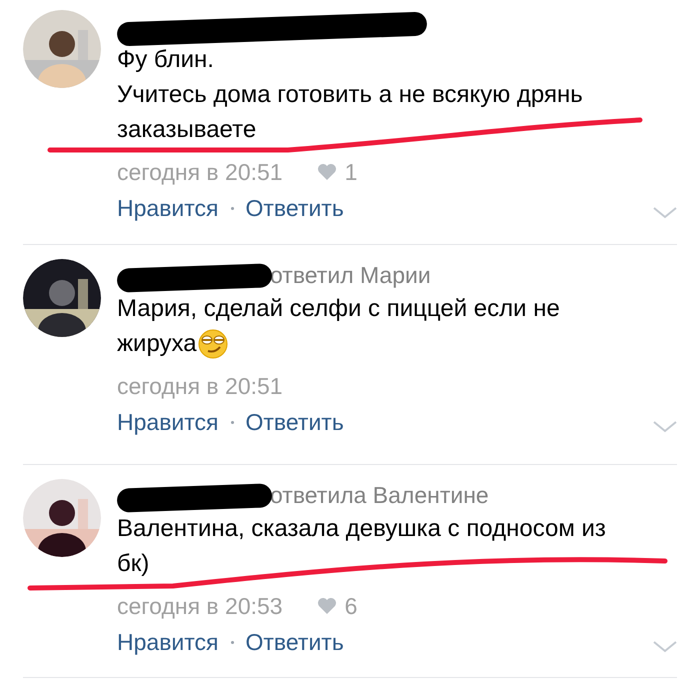 The width and height of the screenshot is (700, 687). What do you see at coordinates (351, 606) in the screenshot?
I see `like-count: 6` at bounding box center [351, 606].